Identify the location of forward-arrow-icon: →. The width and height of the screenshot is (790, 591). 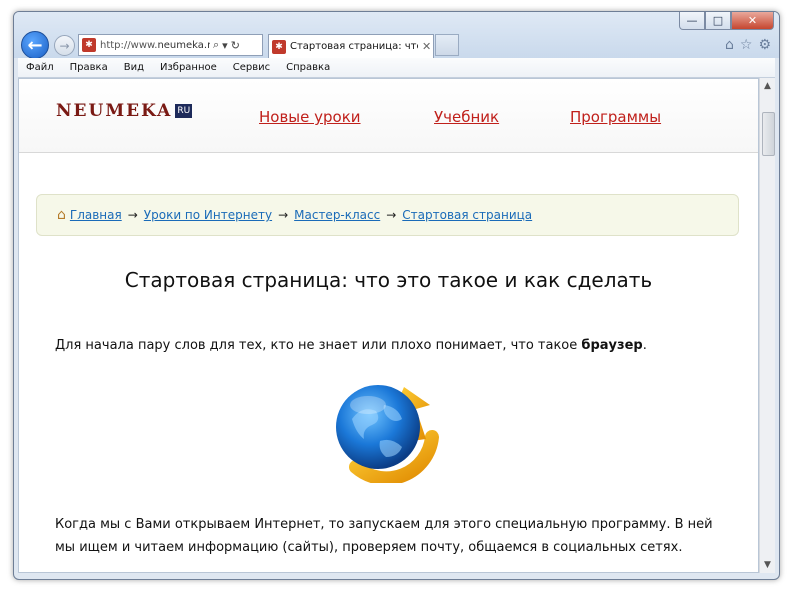
(64, 45).